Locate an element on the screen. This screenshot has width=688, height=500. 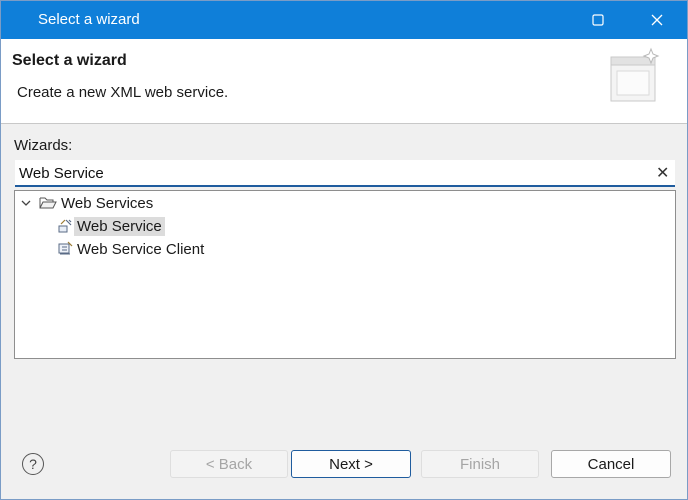
banner-heading: Select a wizard is located at coordinates (69, 60).